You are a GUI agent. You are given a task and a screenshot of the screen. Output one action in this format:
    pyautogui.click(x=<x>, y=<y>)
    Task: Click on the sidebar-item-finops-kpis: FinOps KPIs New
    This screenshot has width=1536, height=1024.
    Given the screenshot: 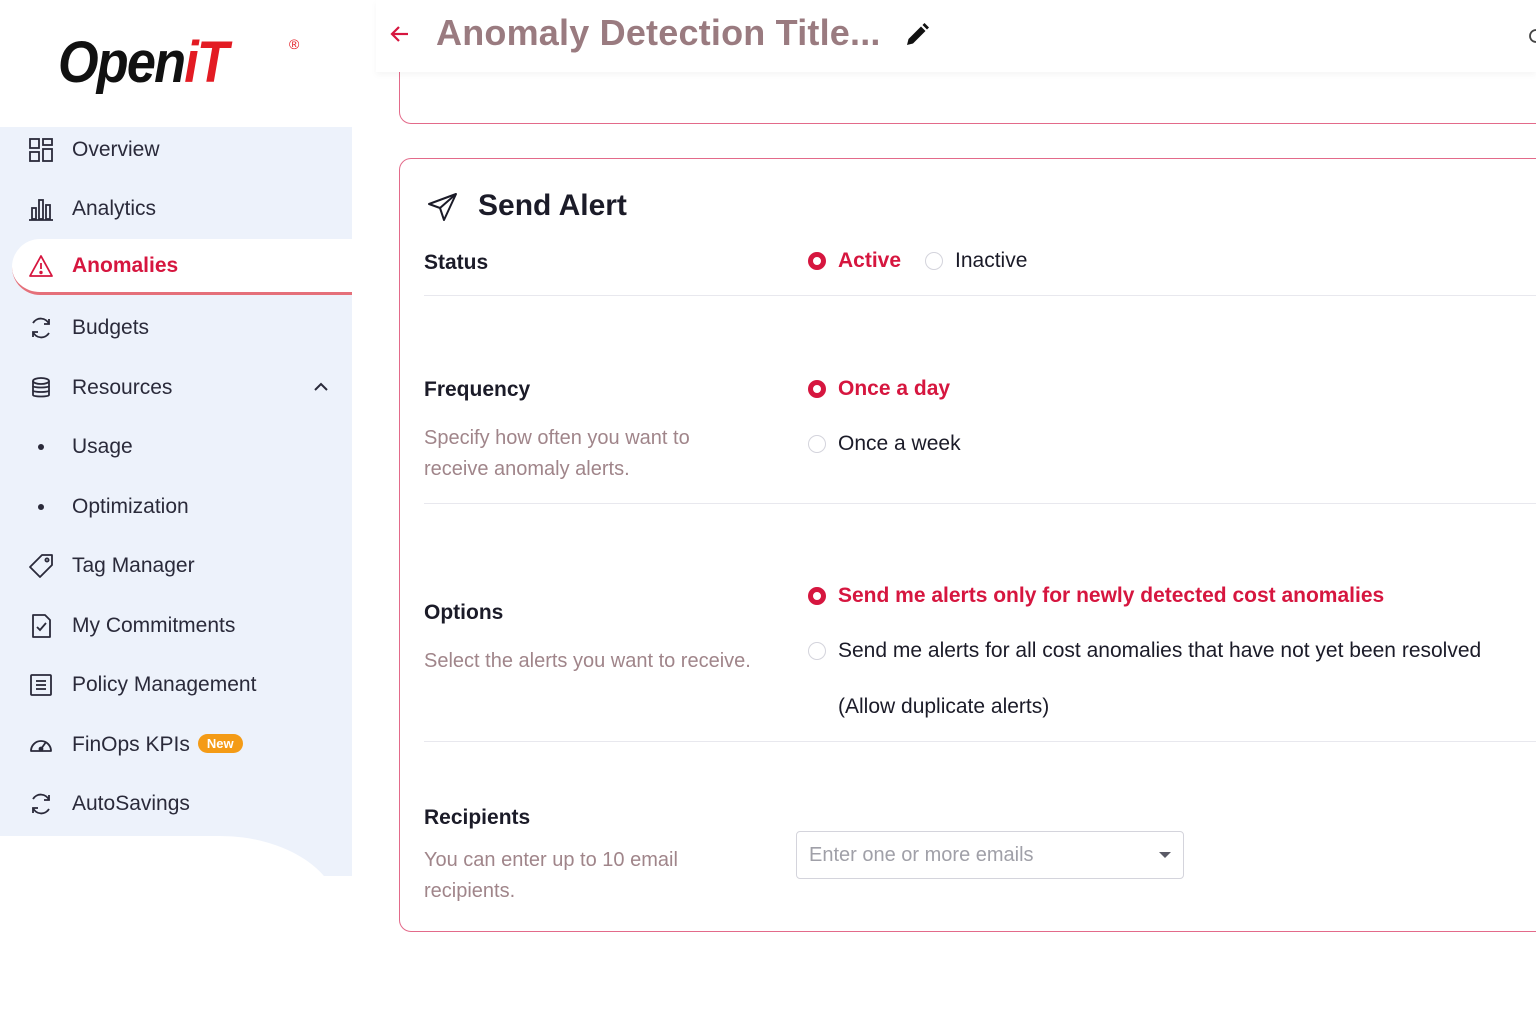 What is the action you would take?
    pyautogui.click(x=176, y=745)
    